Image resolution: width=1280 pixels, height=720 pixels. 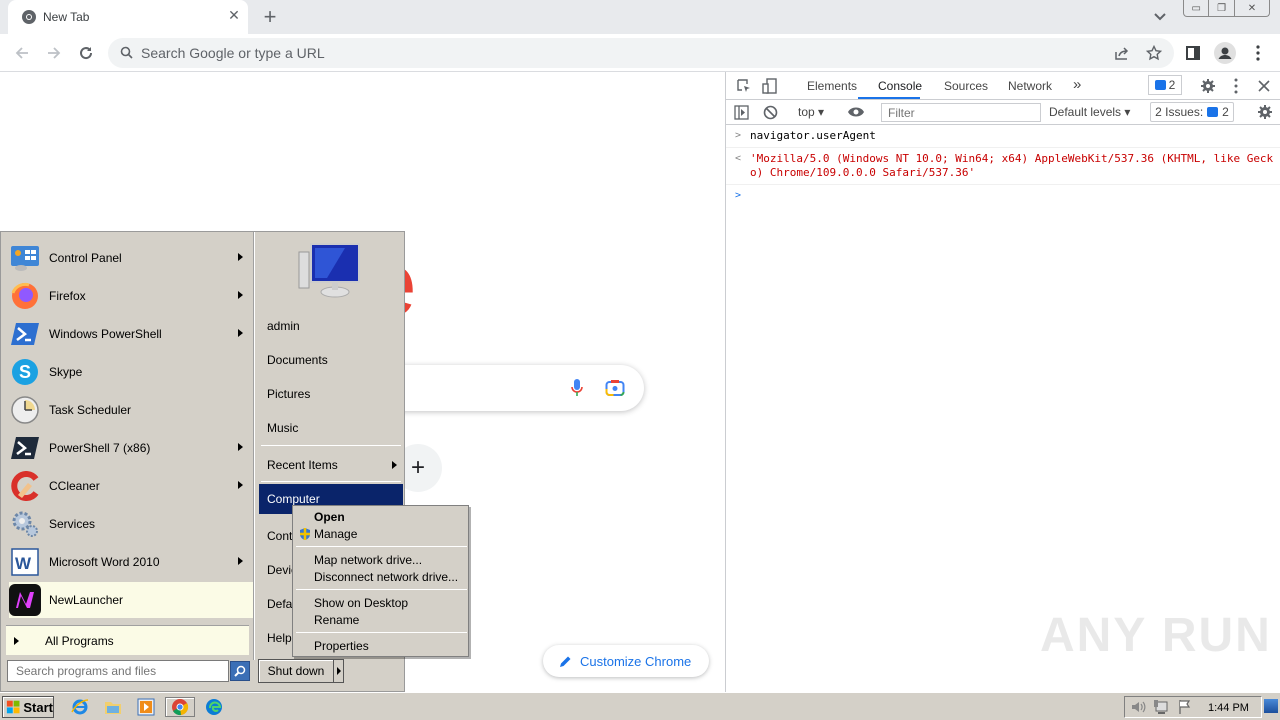 I want to click on volume-icon, so click(x=1138, y=707).